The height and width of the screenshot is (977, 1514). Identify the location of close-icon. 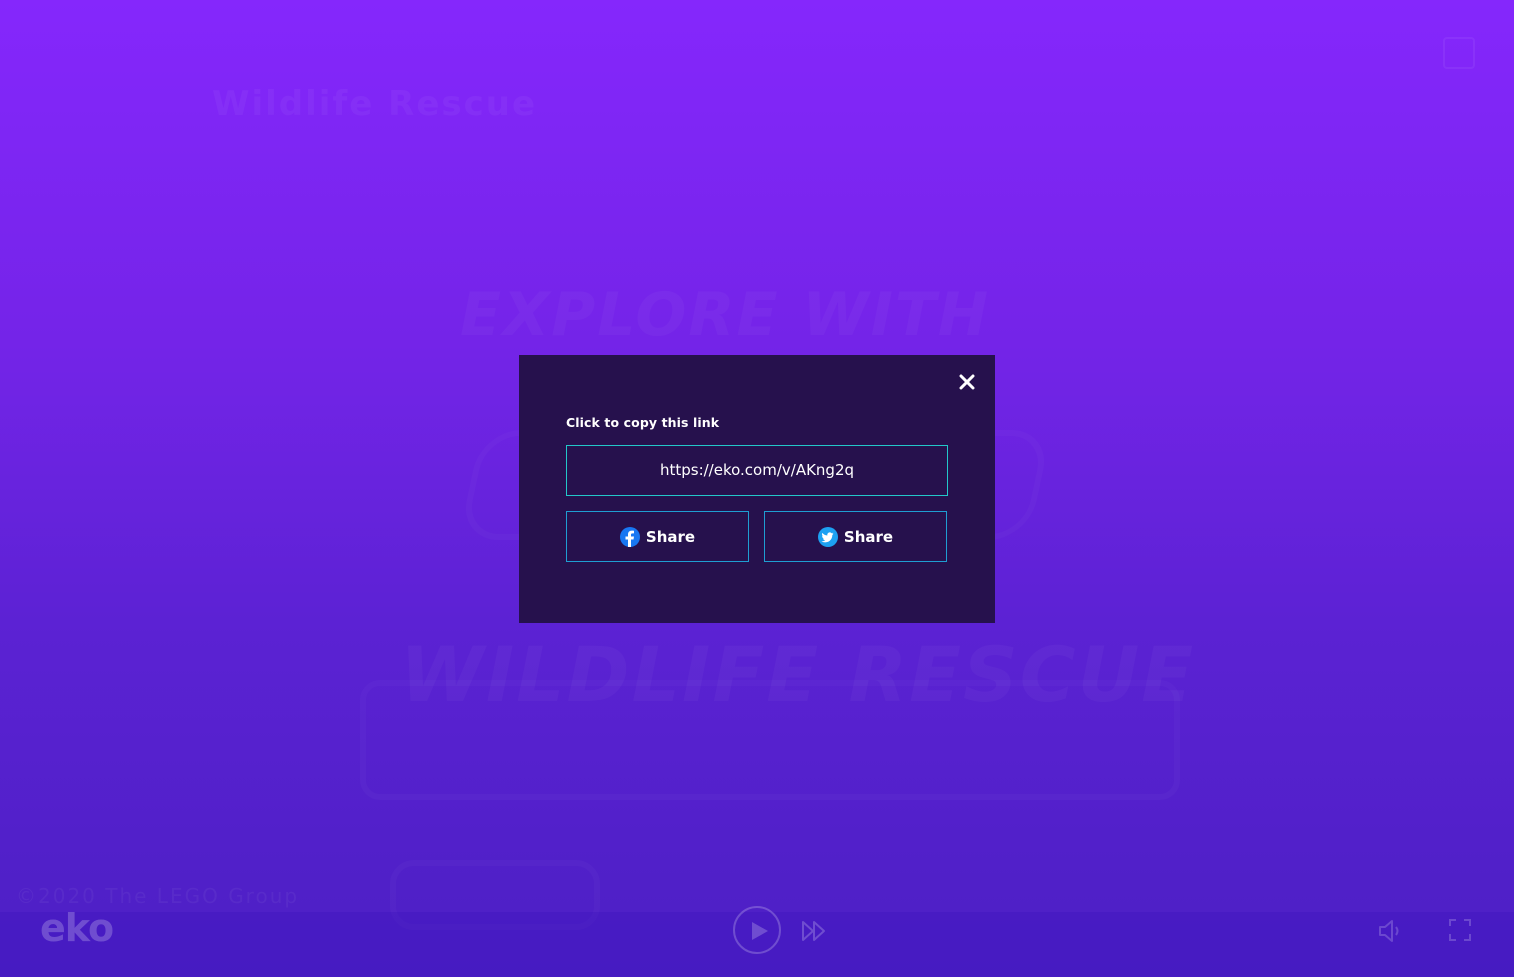
(967, 382).